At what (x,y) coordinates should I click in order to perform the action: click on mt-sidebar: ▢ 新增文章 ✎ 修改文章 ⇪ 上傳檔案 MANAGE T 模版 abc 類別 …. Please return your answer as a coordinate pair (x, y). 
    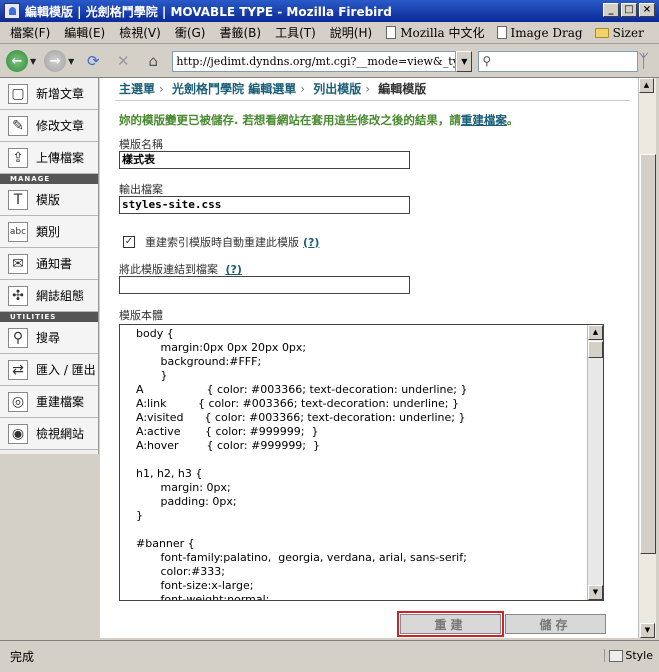
    Looking at the image, I should click on (49, 266).